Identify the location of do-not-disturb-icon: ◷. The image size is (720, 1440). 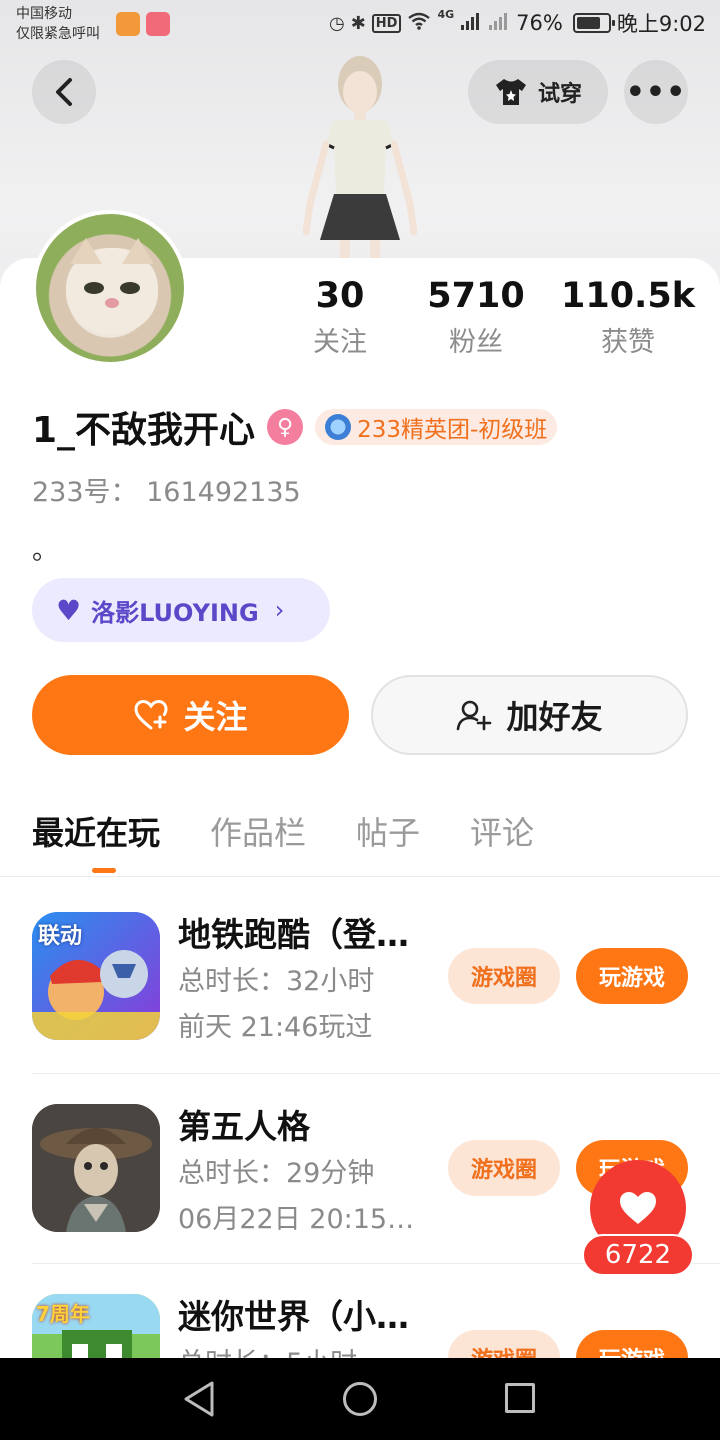
(336, 23).